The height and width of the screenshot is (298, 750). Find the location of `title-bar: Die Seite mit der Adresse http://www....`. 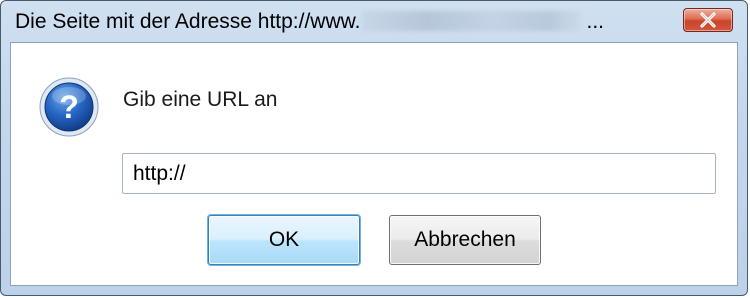

title-bar: Die Seite mit der Adresse http://www.... is located at coordinates (374, 22).